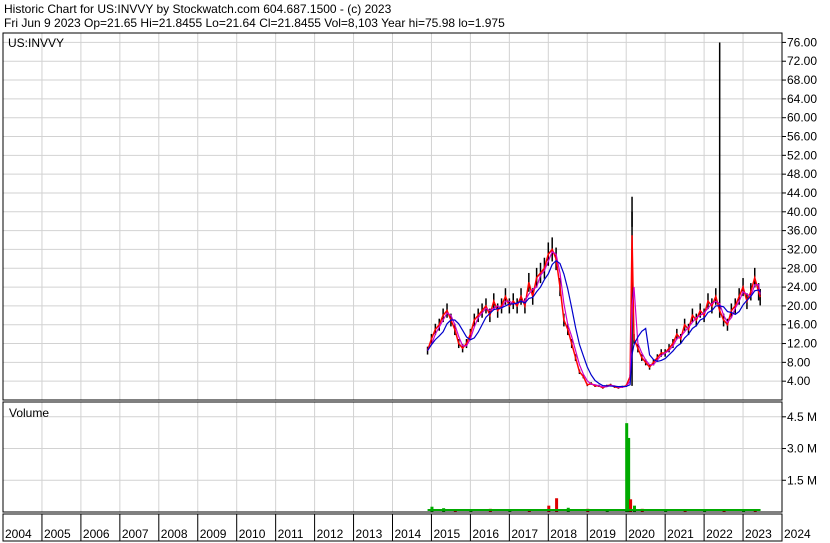 The width and height of the screenshot is (830, 543). I want to click on volume-tick-label: 3.0 M, so click(802, 449).